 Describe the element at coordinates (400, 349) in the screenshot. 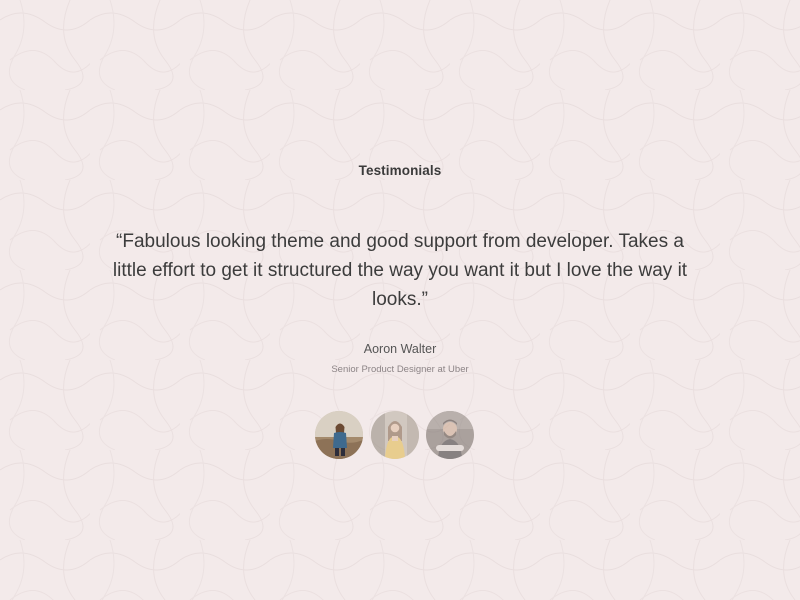

I see `author-name: Aoron Walter` at that location.